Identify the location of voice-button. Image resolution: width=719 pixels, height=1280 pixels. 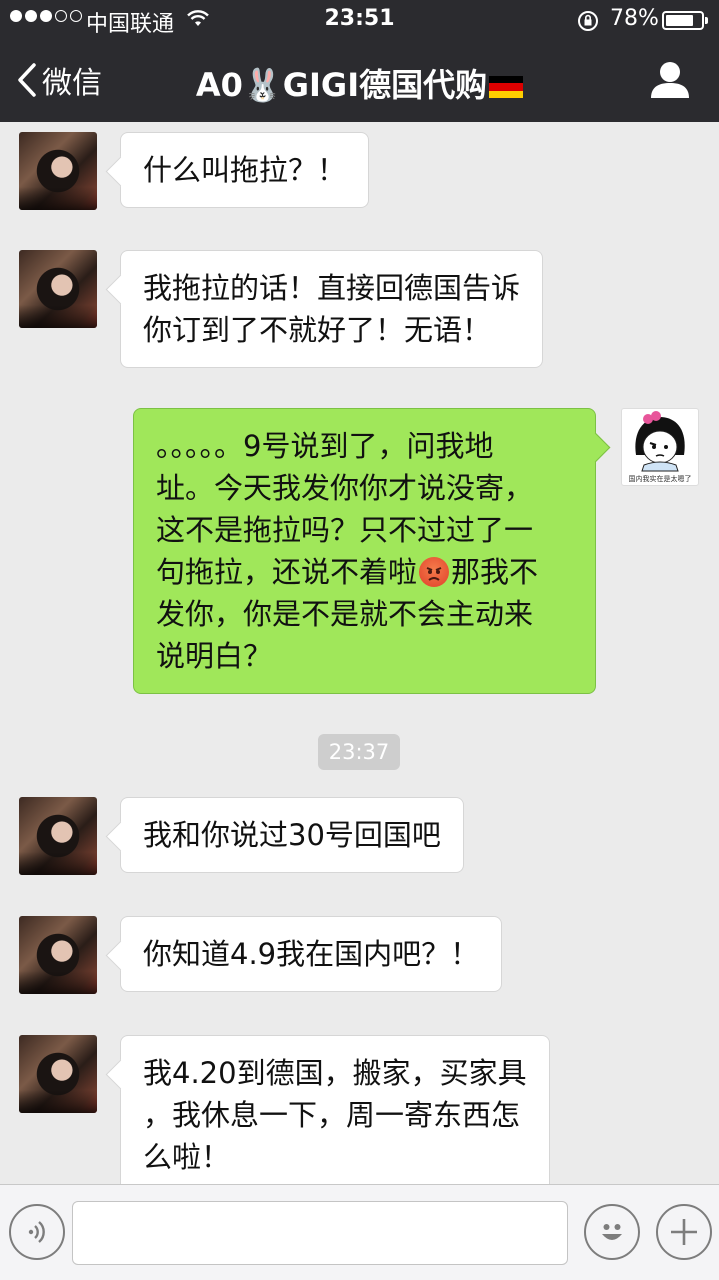
(37, 1232).